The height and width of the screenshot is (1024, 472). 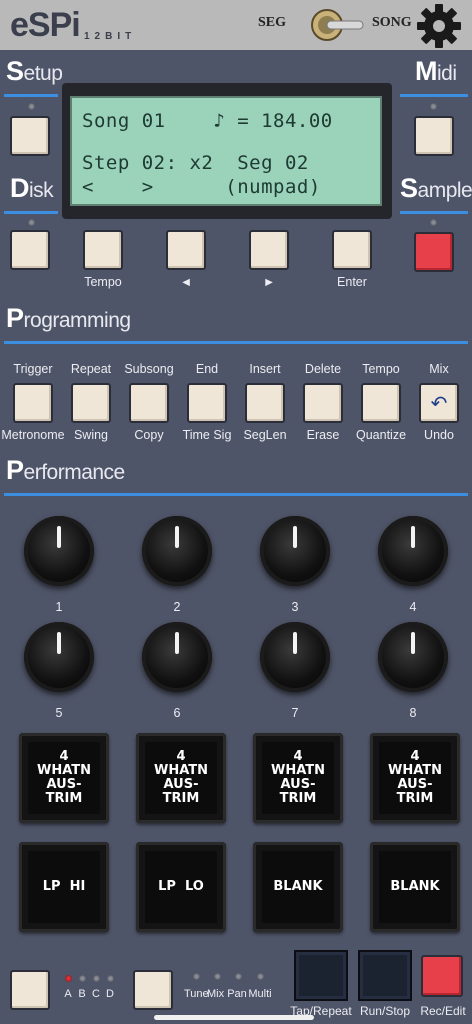 What do you see at coordinates (96, 994) in the screenshot?
I see `bank-c-label: C` at bounding box center [96, 994].